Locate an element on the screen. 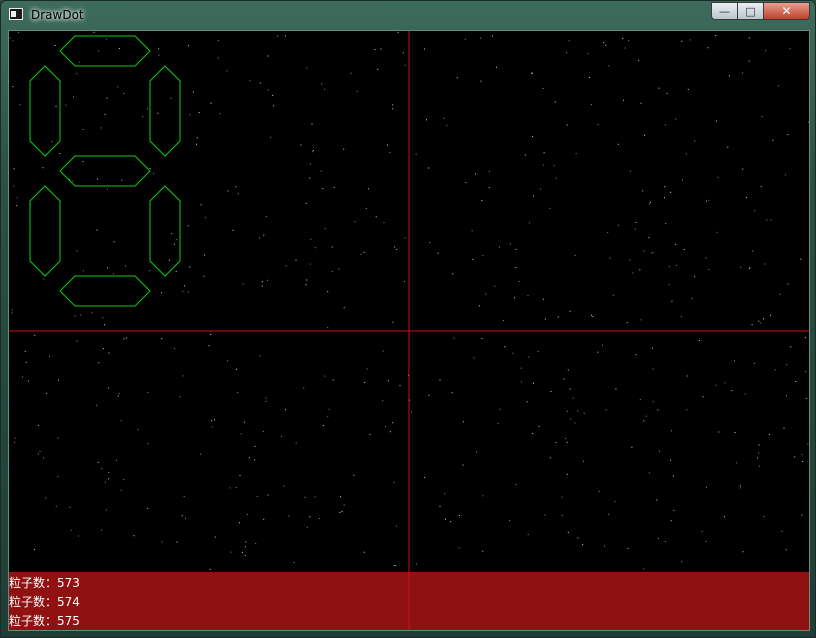 Image resolution: width=816 pixels, height=638 pixels. segment-upper-left is located at coordinates (45, 111).